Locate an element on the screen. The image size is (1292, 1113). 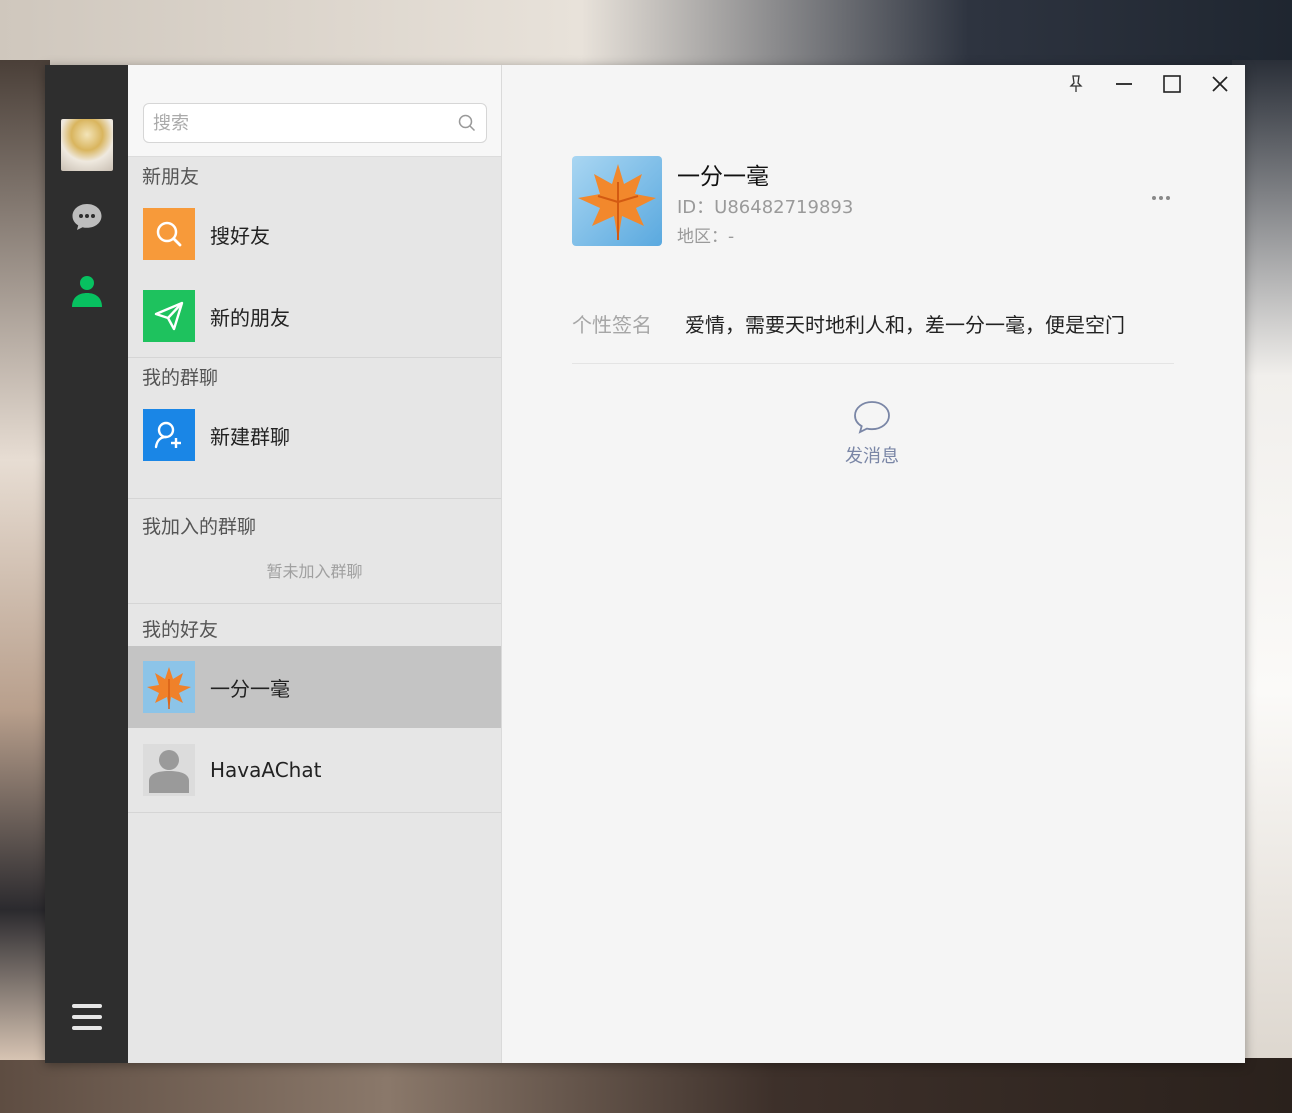
signature-text: 爱情，需要天时地利人和，差一分一毫，便是空门 is located at coordinates (905, 325).